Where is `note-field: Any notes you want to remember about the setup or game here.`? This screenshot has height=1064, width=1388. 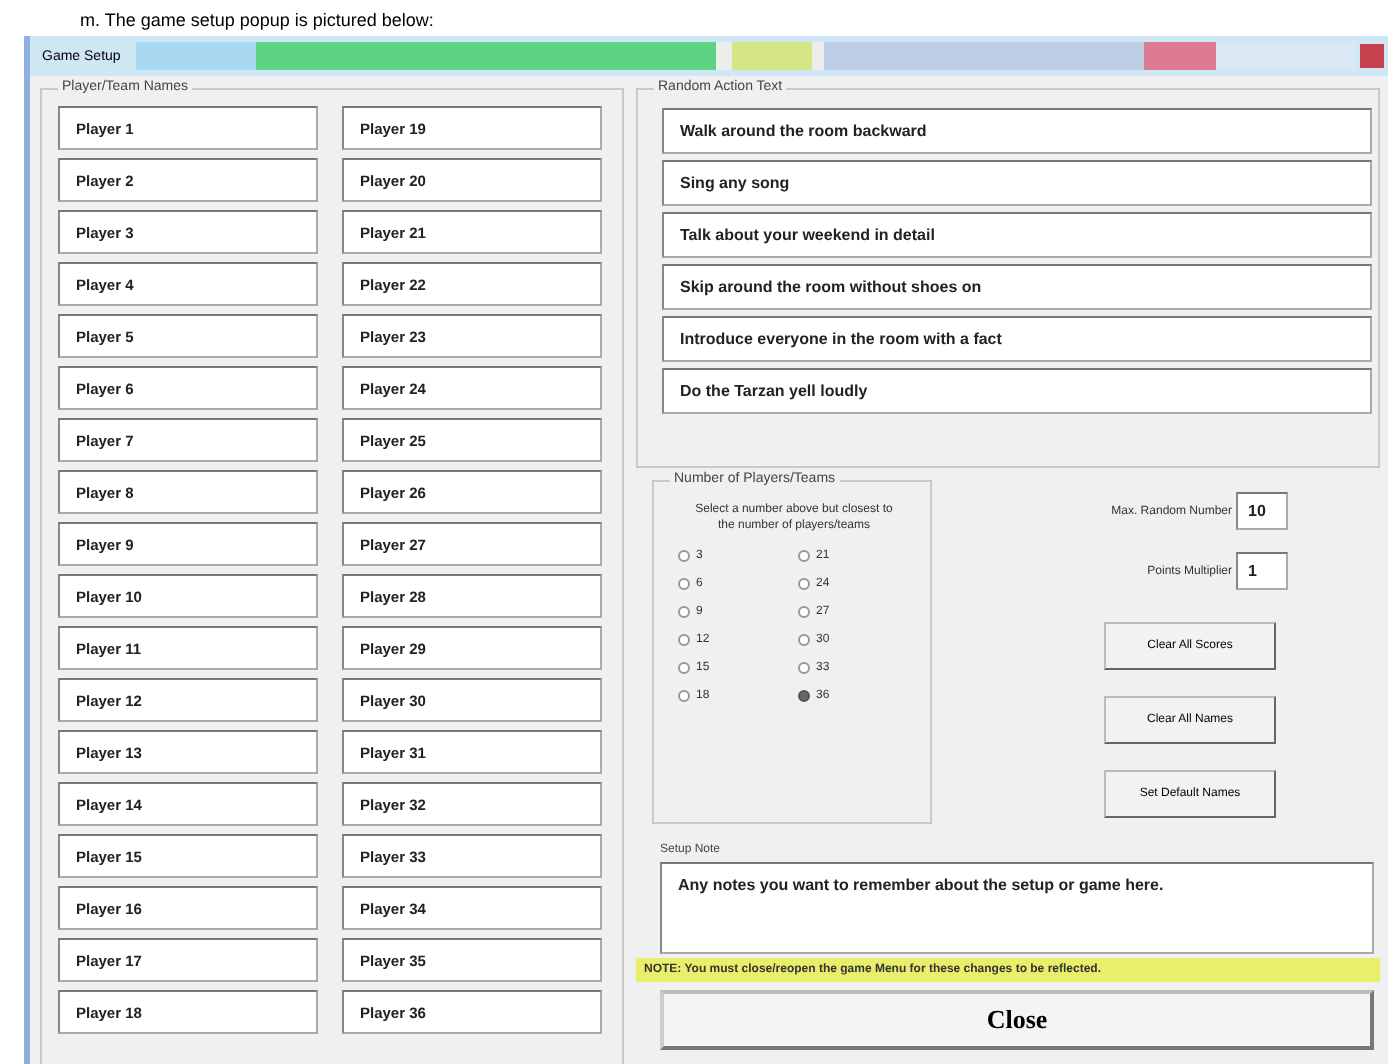 note-field: Any notes you want to remember about the setup or game here. is located at coordinates (1017, 908).